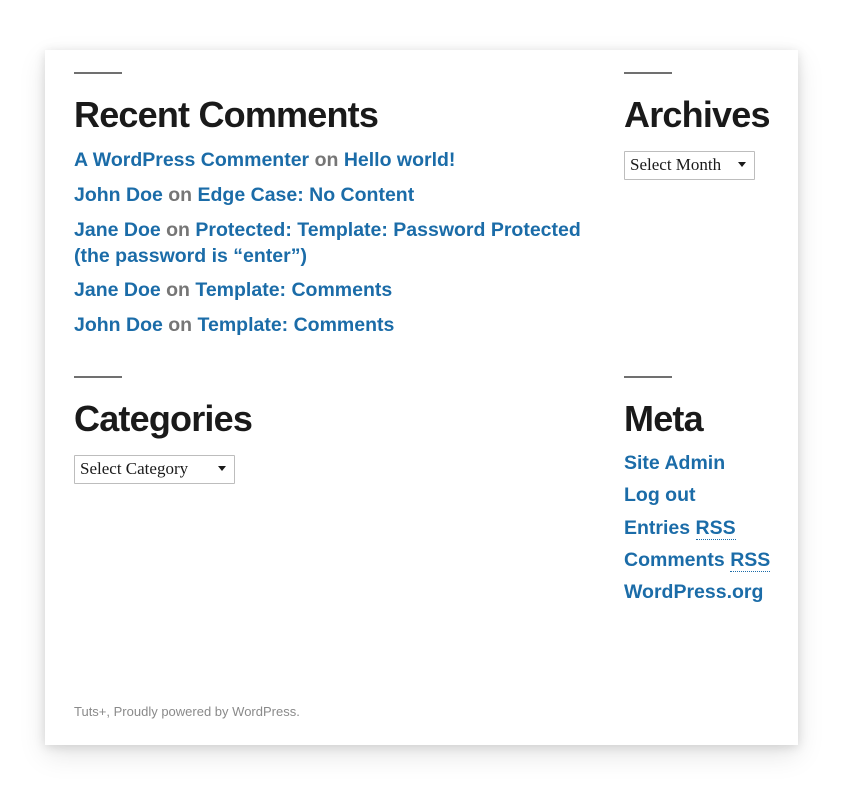  I want to click on list-item: John Doe on Template: Comments, so click(334, 326).